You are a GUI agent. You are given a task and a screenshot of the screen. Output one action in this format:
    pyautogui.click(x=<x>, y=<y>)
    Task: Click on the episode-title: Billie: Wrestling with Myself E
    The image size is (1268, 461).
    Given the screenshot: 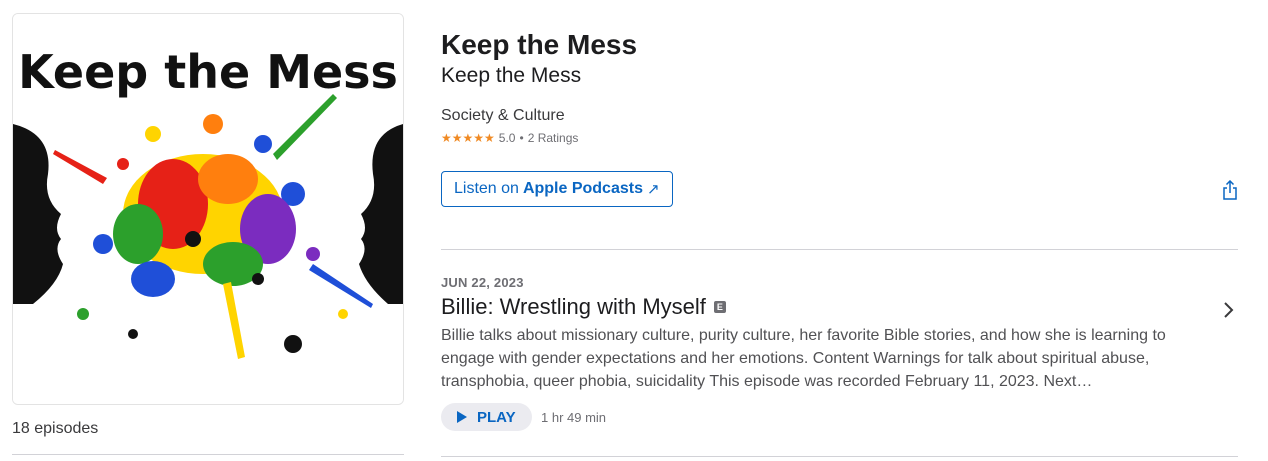 What is the action you would take?
    pyautogui.click(x=583, y=307)
    